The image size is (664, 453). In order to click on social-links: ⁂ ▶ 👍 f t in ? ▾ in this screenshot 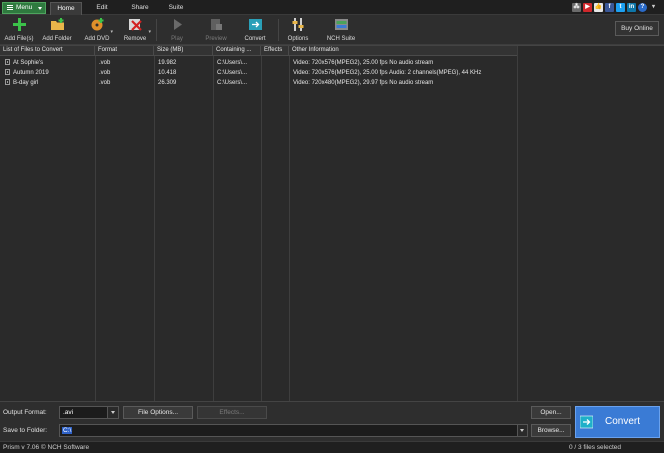, I will do `click(615, 7)`.